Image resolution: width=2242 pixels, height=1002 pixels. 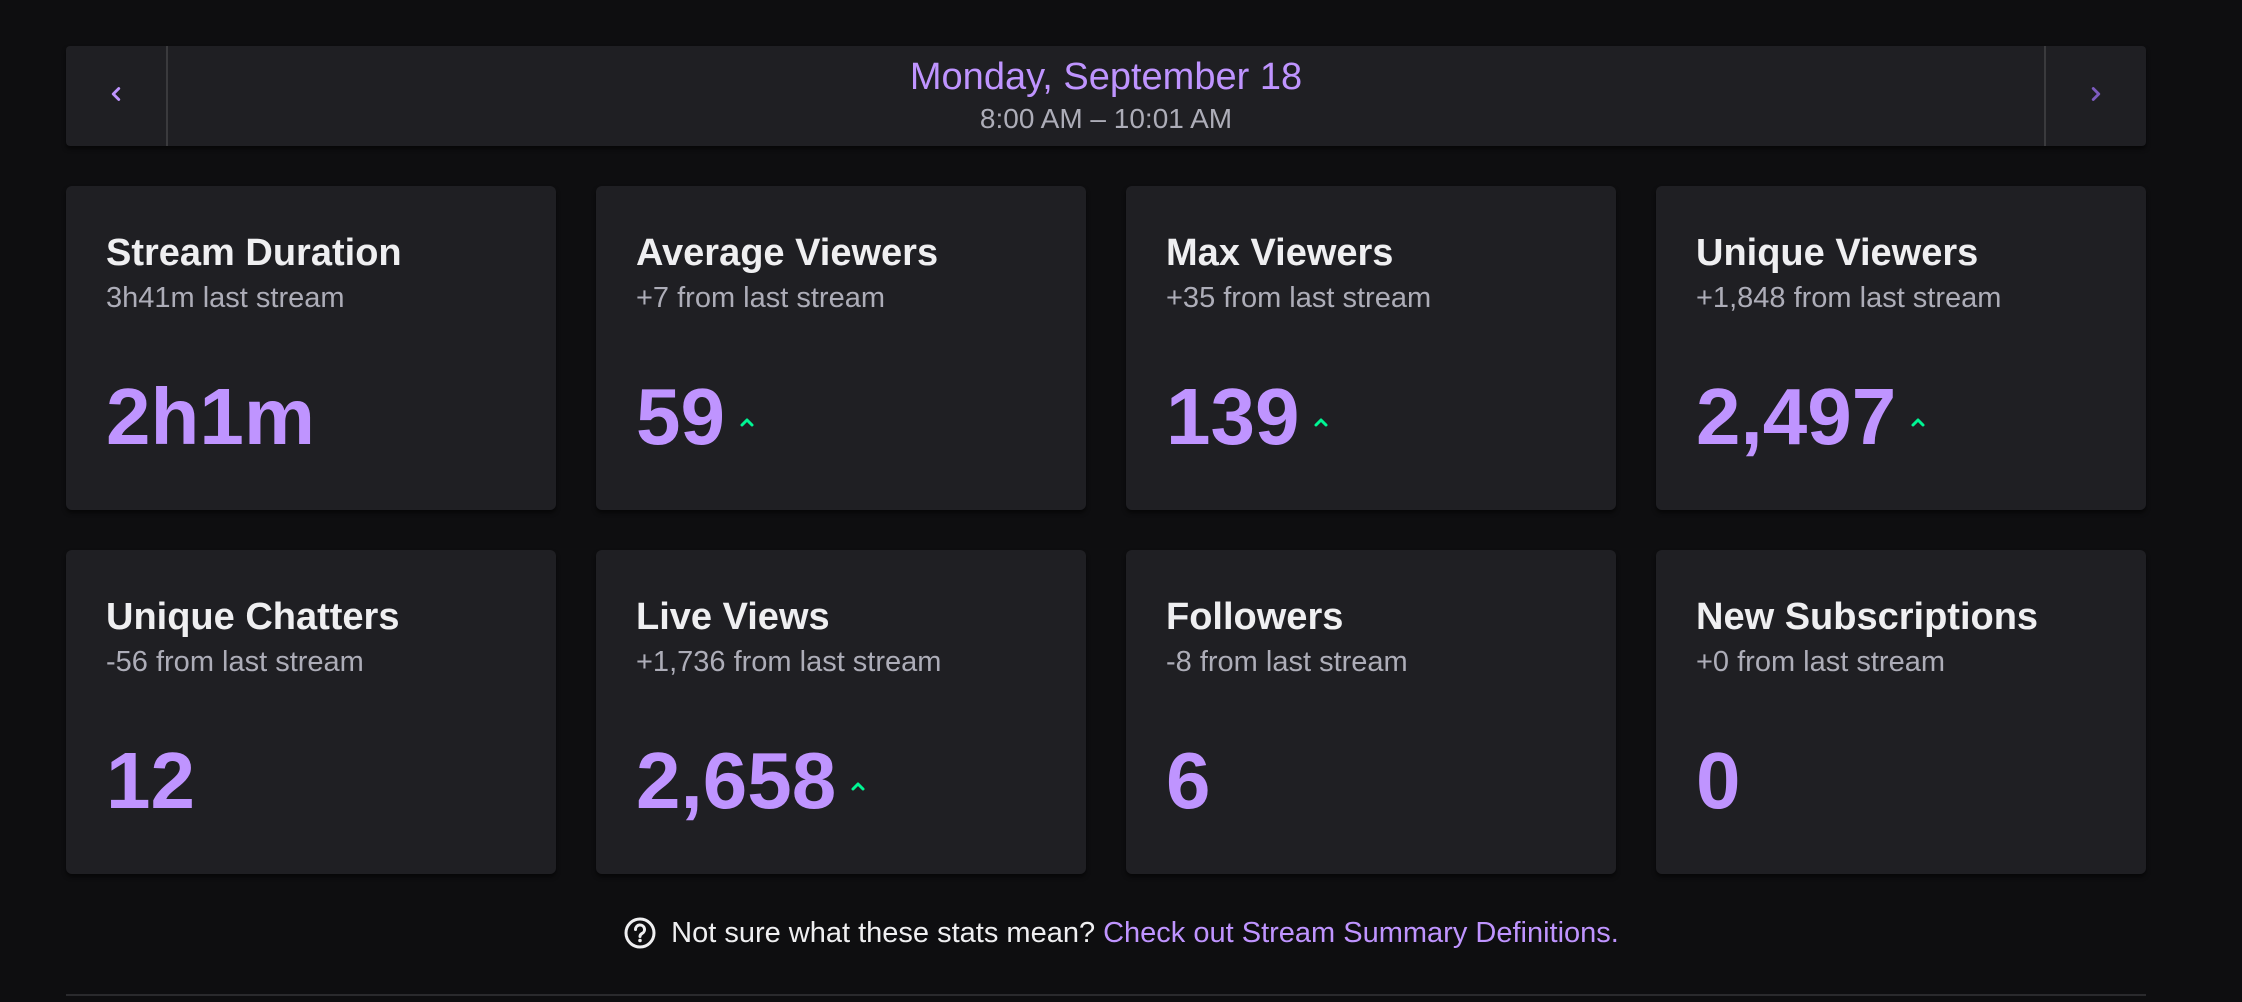 I want to click on stat-card-new-subscriptions: New Subscriptions +0 from last stream 0, so click(x=1901, y=712).